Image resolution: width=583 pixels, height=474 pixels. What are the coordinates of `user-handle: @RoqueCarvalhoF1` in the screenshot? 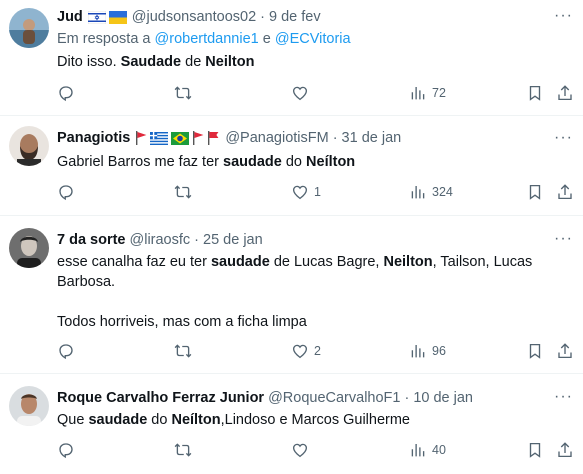 It's located at (334, 398).